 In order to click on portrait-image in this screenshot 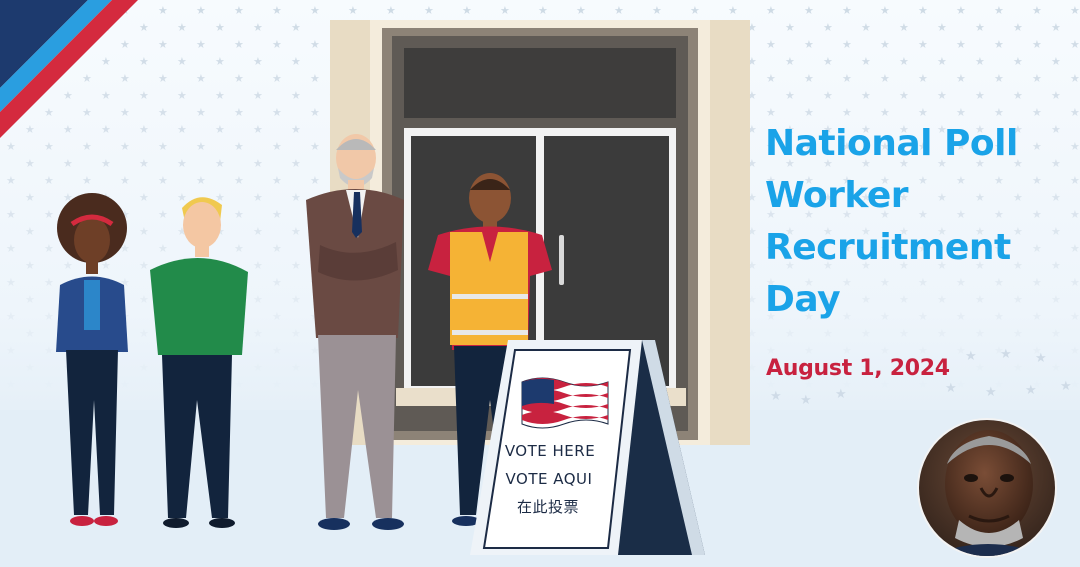, I will do `click(987, 488)`.